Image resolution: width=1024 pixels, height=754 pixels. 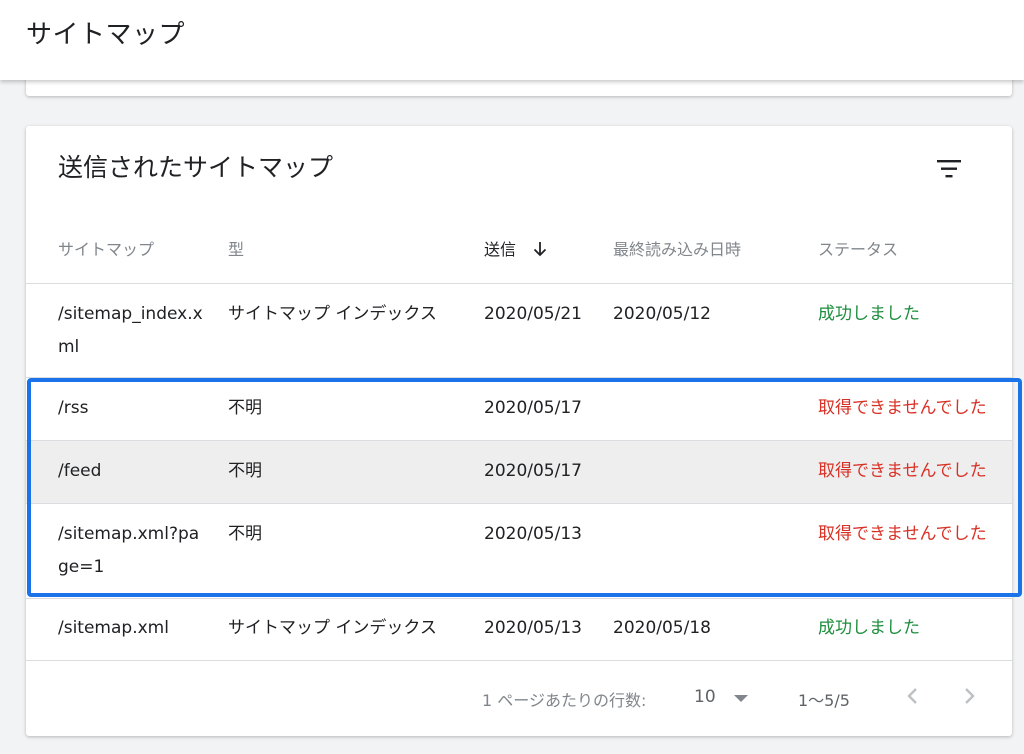 I want to click on chevron-left-icon, so click(x=912, y=696).